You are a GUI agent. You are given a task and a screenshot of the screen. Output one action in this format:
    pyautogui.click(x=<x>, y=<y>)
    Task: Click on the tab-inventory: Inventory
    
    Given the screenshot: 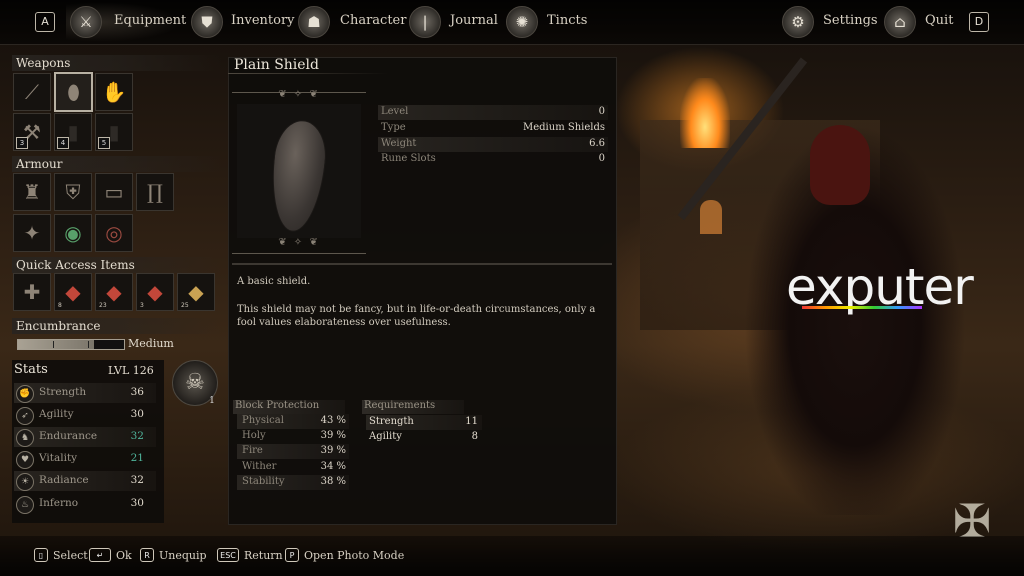 What is the action you would take?
    pyautogui.click(x=263, y=20)
    